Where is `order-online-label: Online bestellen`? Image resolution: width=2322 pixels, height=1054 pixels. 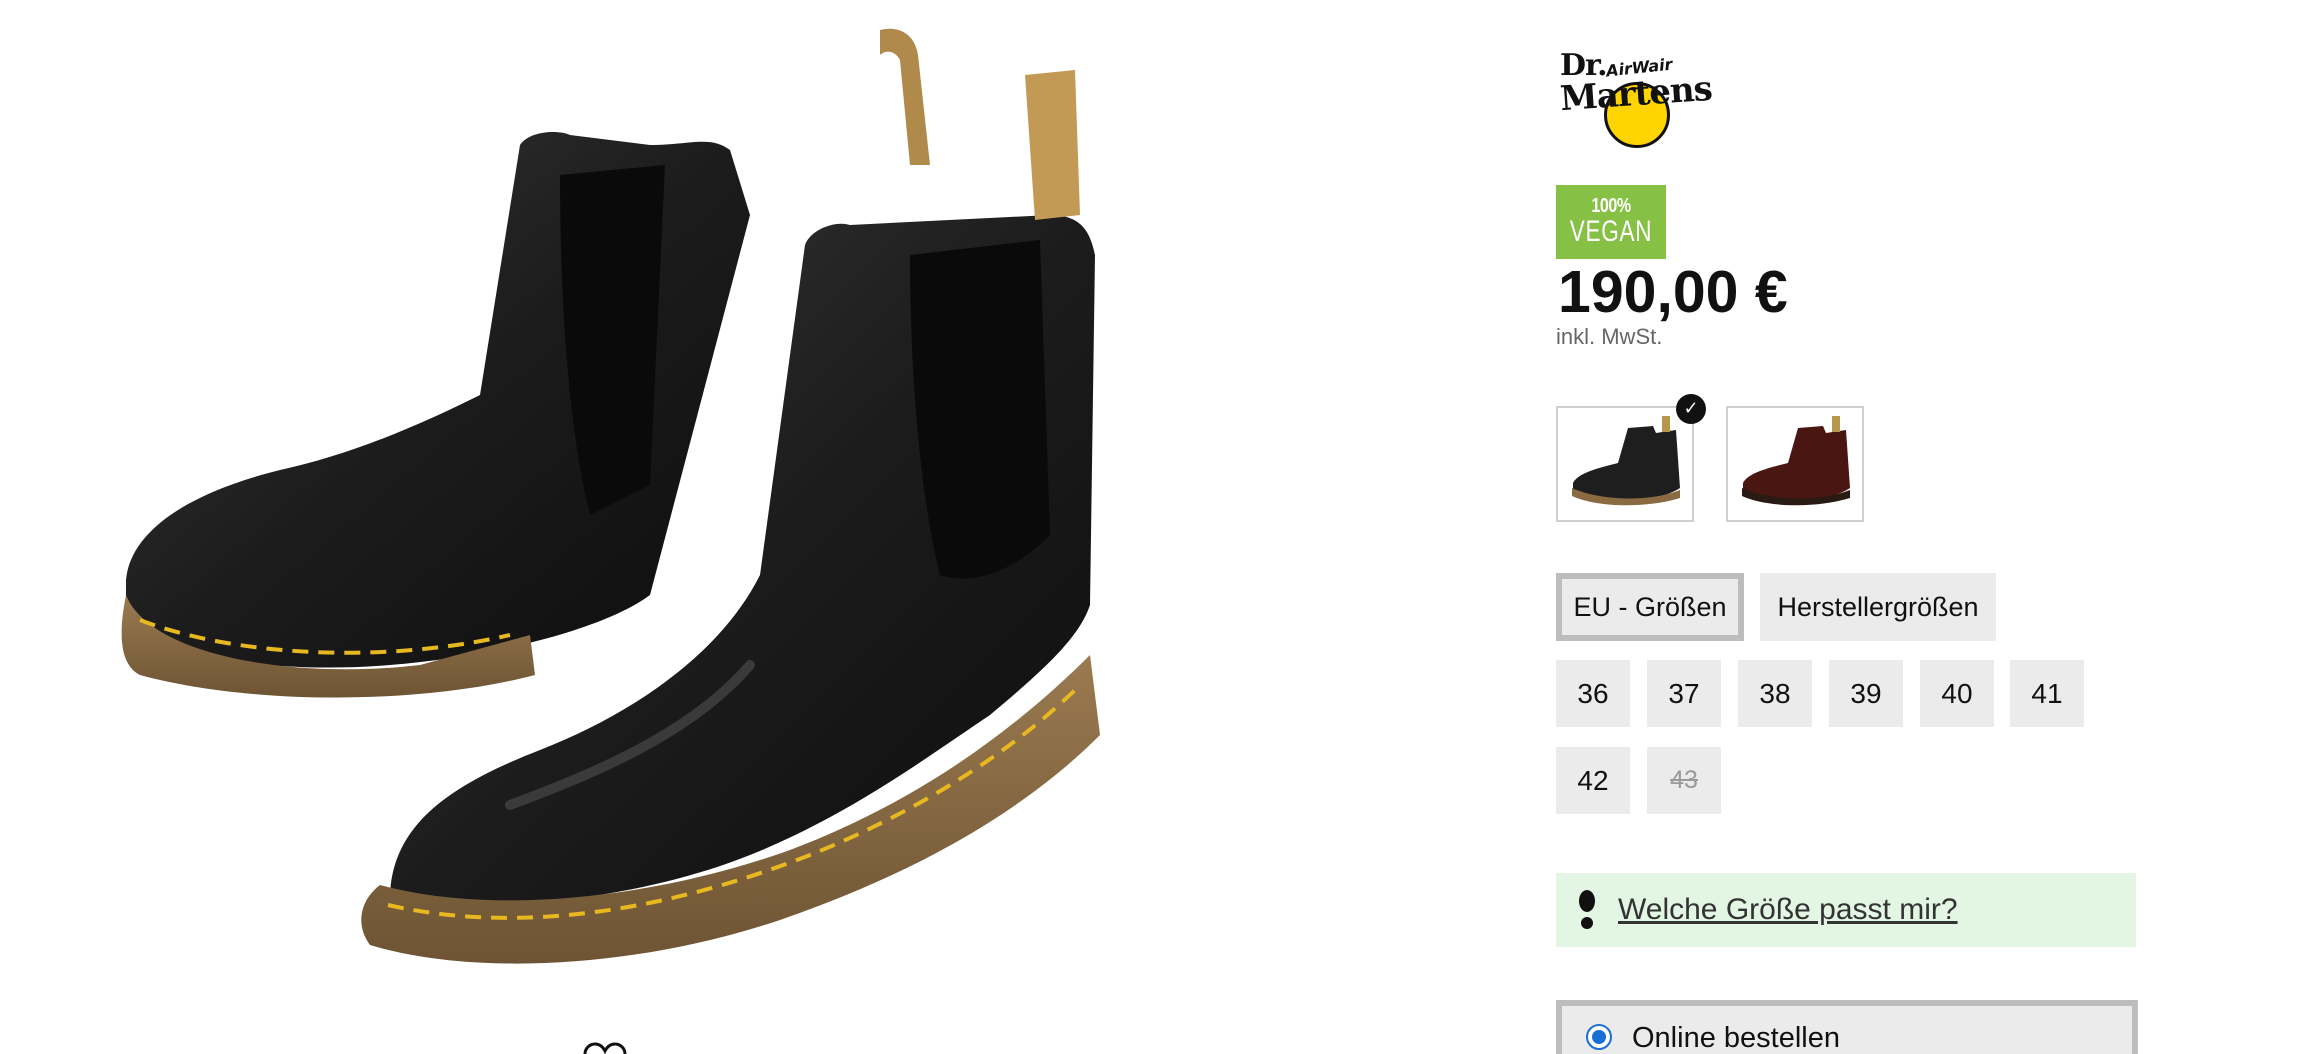 order-online-label: Online bestellen is located at coordinates (1736, 1038).